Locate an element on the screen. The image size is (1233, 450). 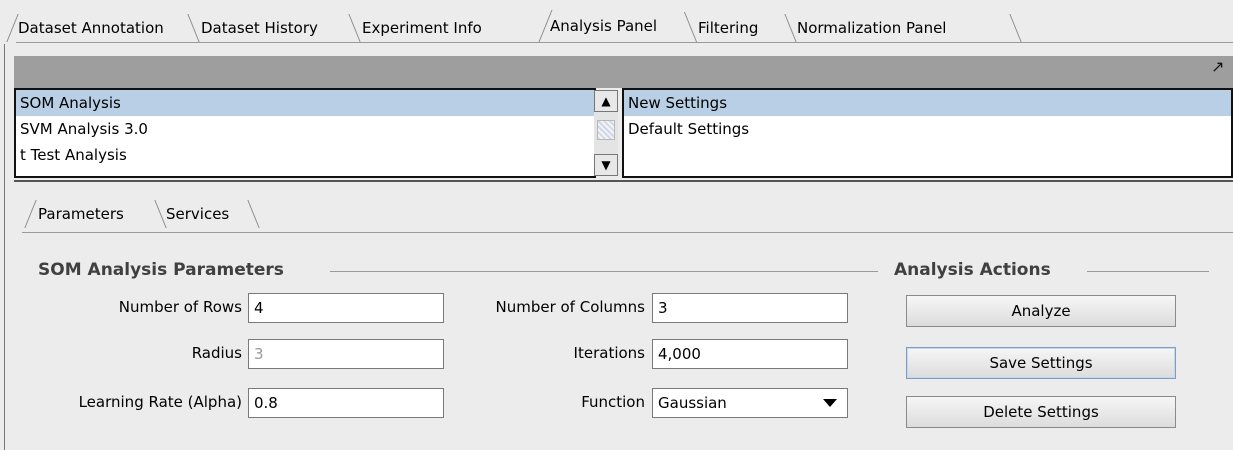
iterations-label: Iterations is located at coordinates (609, 353).